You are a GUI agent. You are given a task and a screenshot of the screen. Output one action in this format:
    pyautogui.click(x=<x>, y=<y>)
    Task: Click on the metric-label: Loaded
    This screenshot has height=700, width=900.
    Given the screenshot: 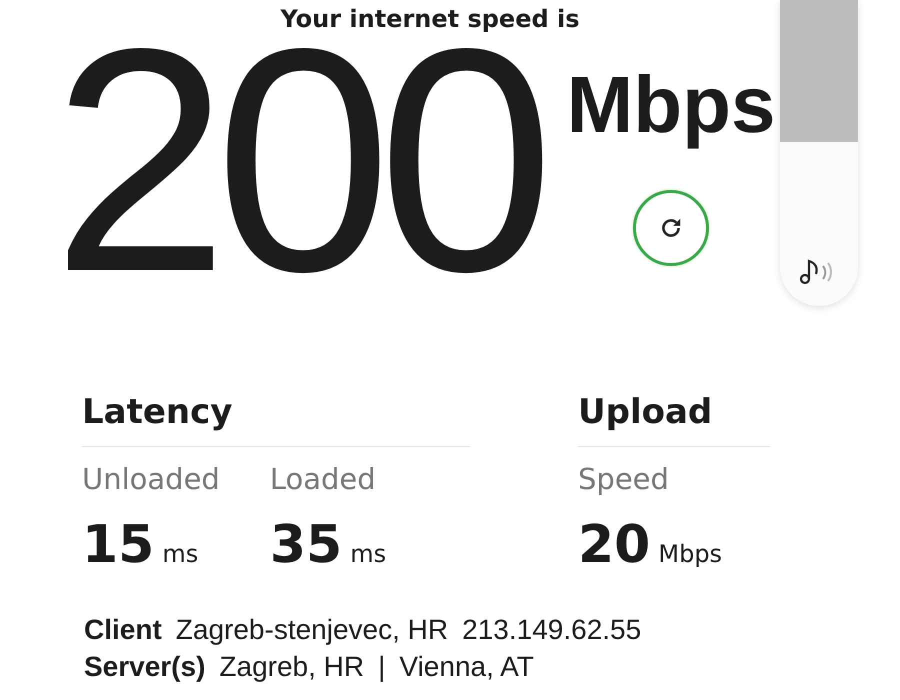 What is the action you would take?
    pyautogui.click(x=323, y=479)
    